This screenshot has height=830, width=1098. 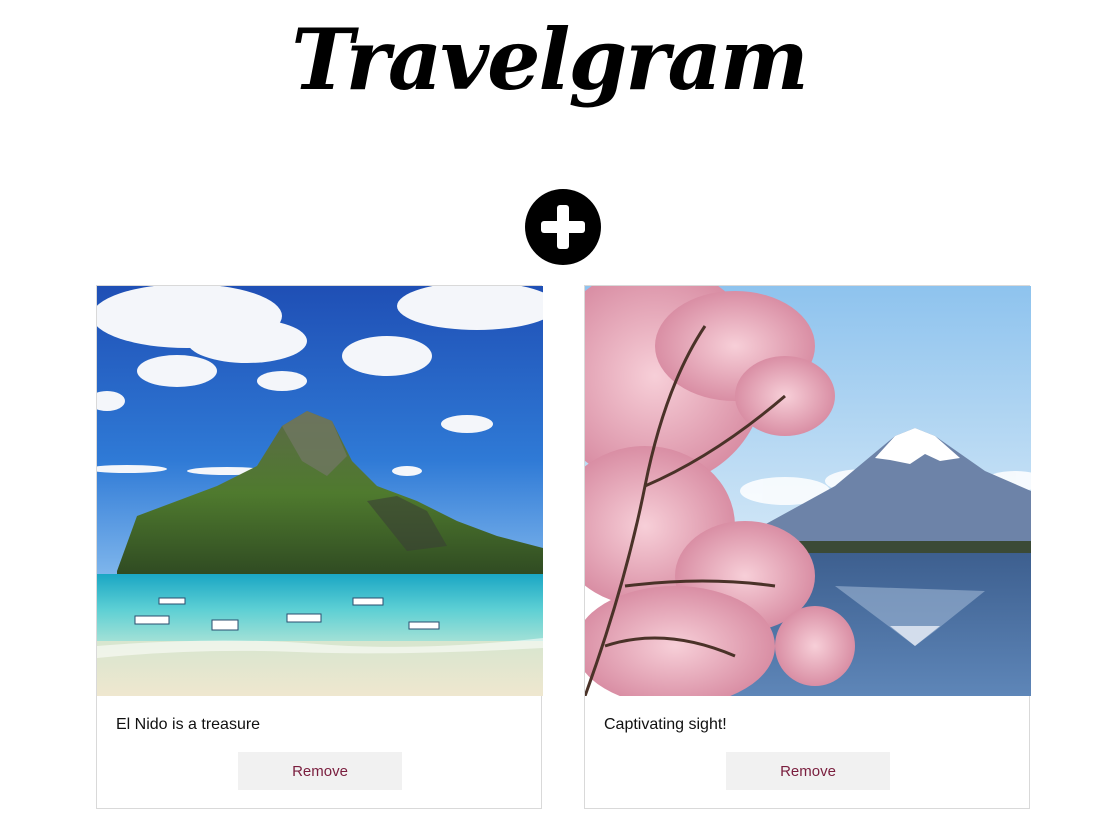 What do you see at coordinates (665, 724) in the screenshot?
I see `post-caption: Captivating sight!` at bounding box center [665, 724].